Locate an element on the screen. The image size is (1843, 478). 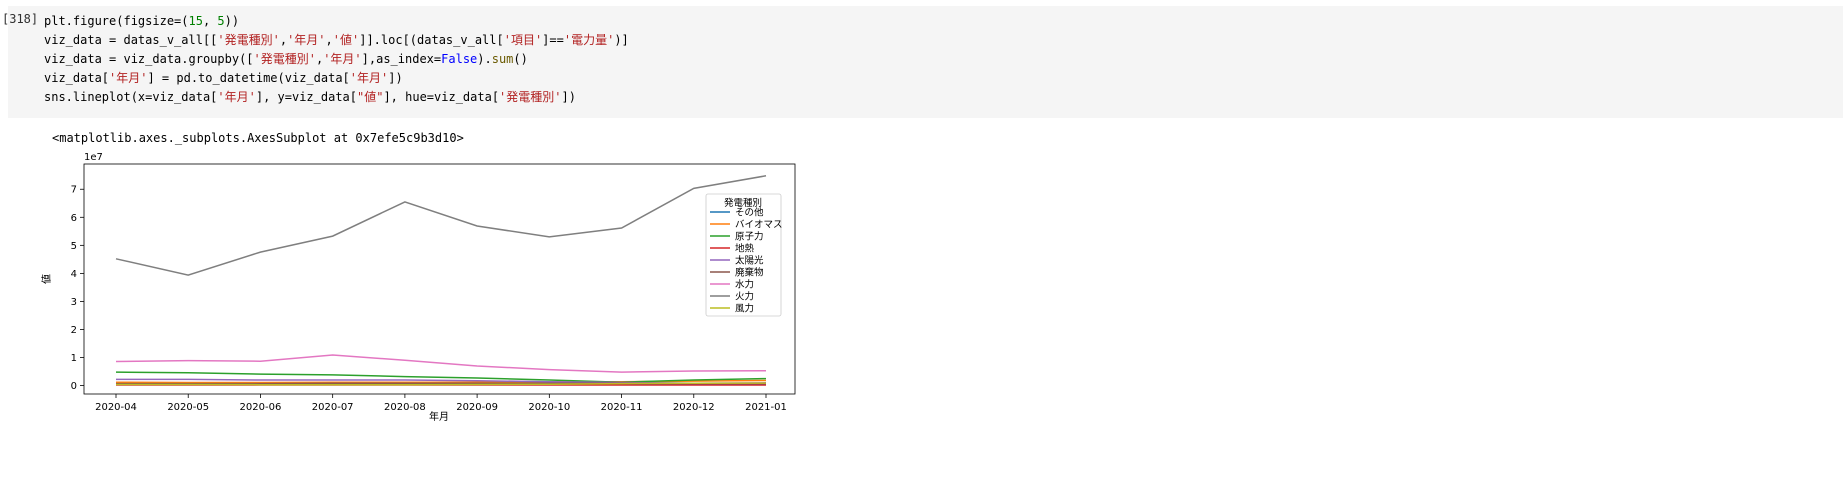
legend: 発電種別 その他バイオマス原子力地熱太陽光廃棄物水力火力風力 is located at coordinates (744, 255).